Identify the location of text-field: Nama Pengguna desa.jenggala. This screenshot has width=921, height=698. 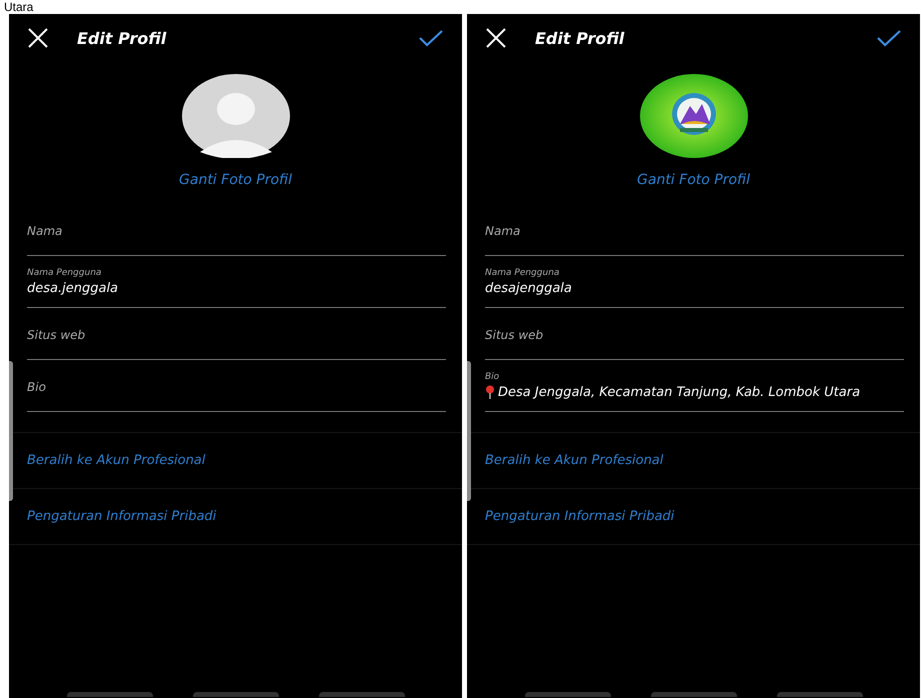
(236, 282).